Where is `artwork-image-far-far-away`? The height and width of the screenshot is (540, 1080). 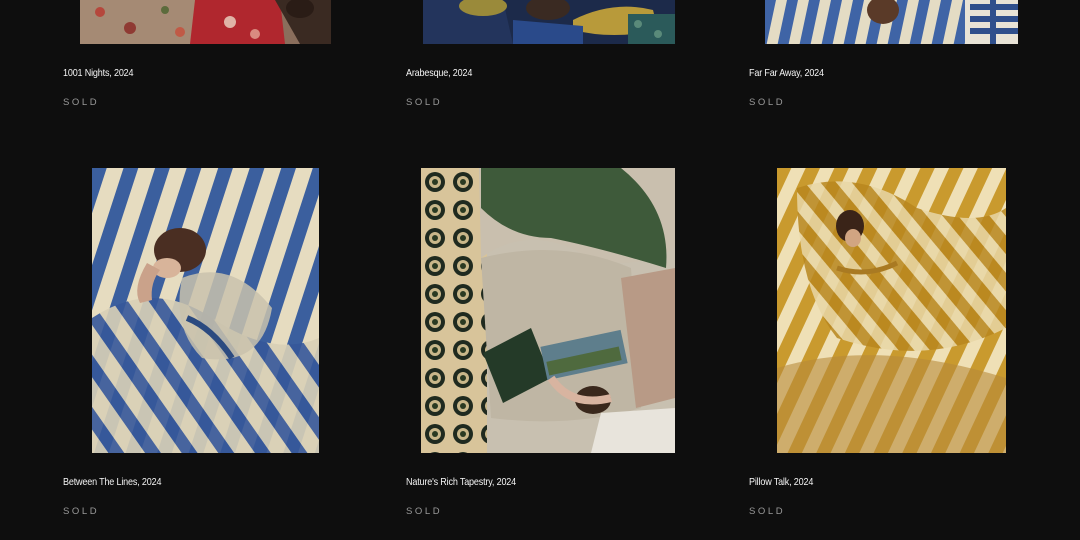 artwork-image-far-far-away is located at coordinates (891, 22).